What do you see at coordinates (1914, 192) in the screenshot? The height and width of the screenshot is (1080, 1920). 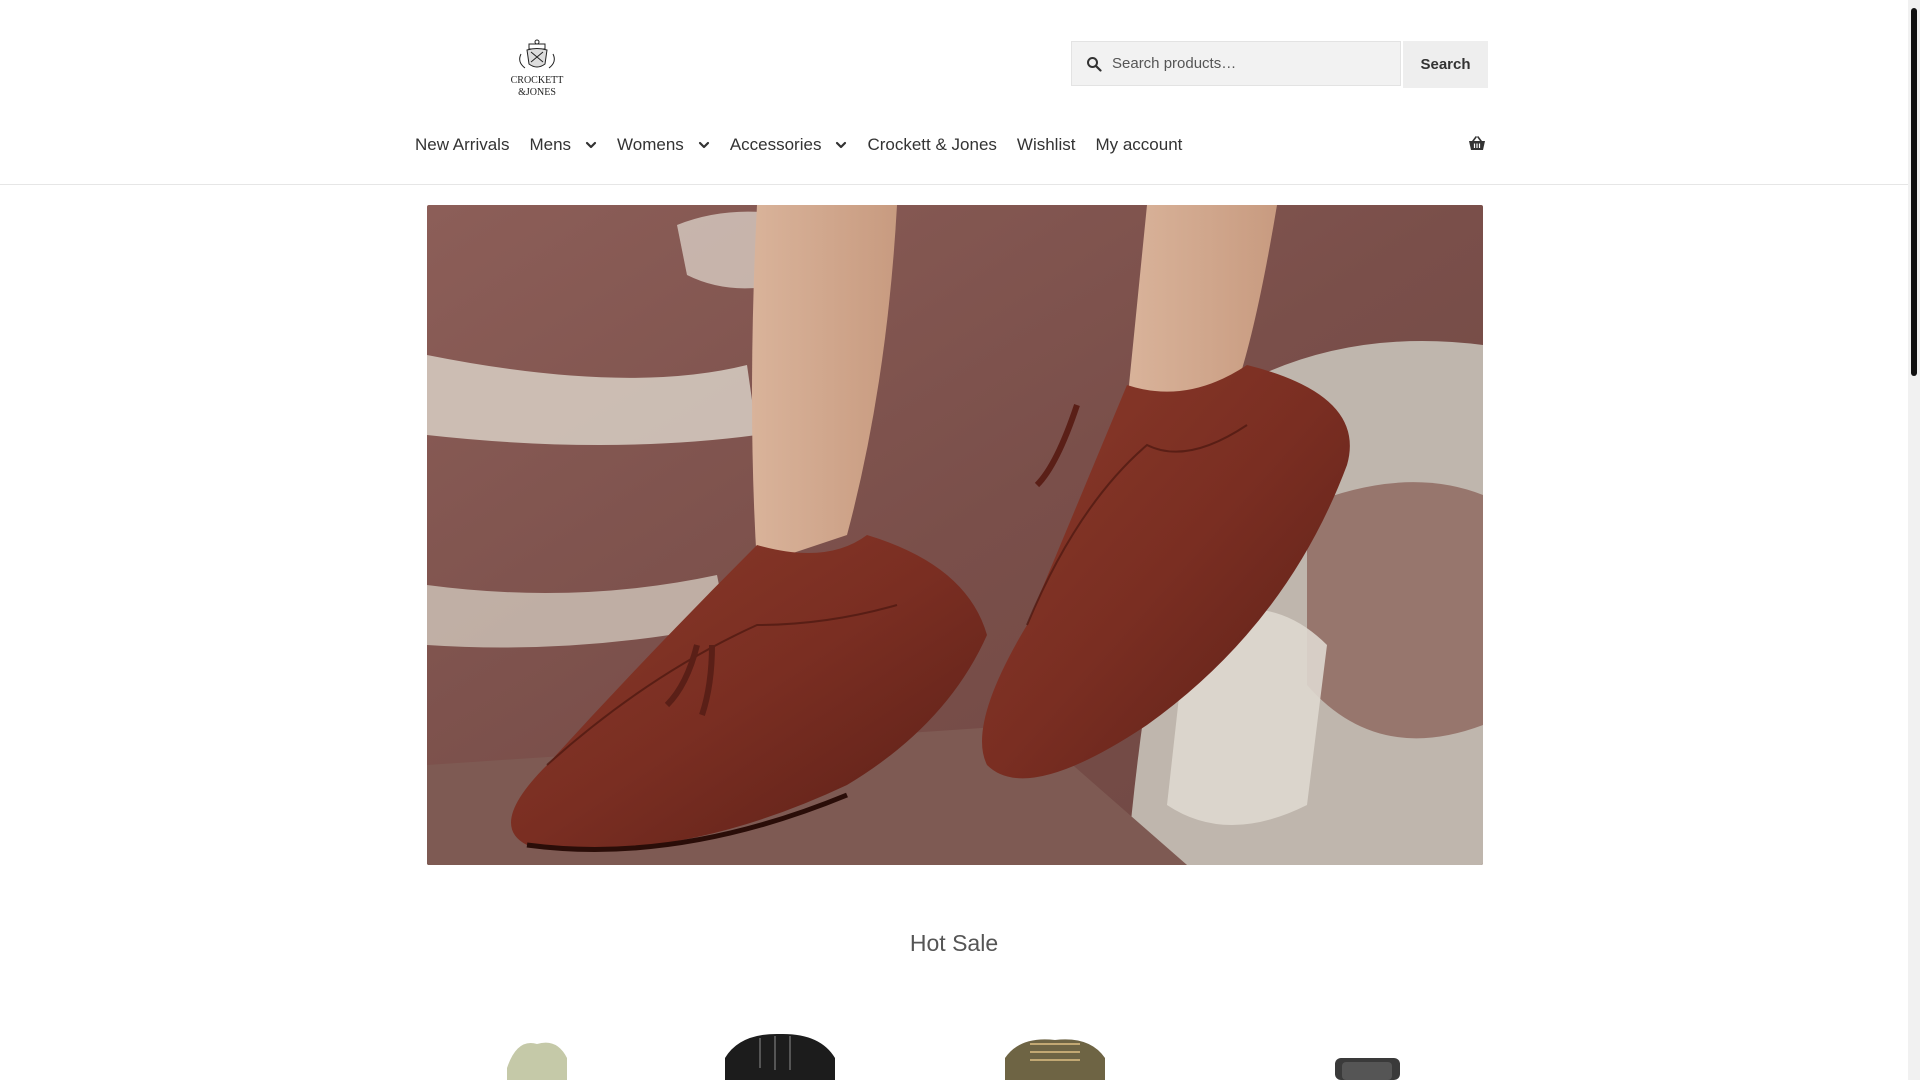 I see `scrollbar-thumb` at bounding box center [1914, 192].